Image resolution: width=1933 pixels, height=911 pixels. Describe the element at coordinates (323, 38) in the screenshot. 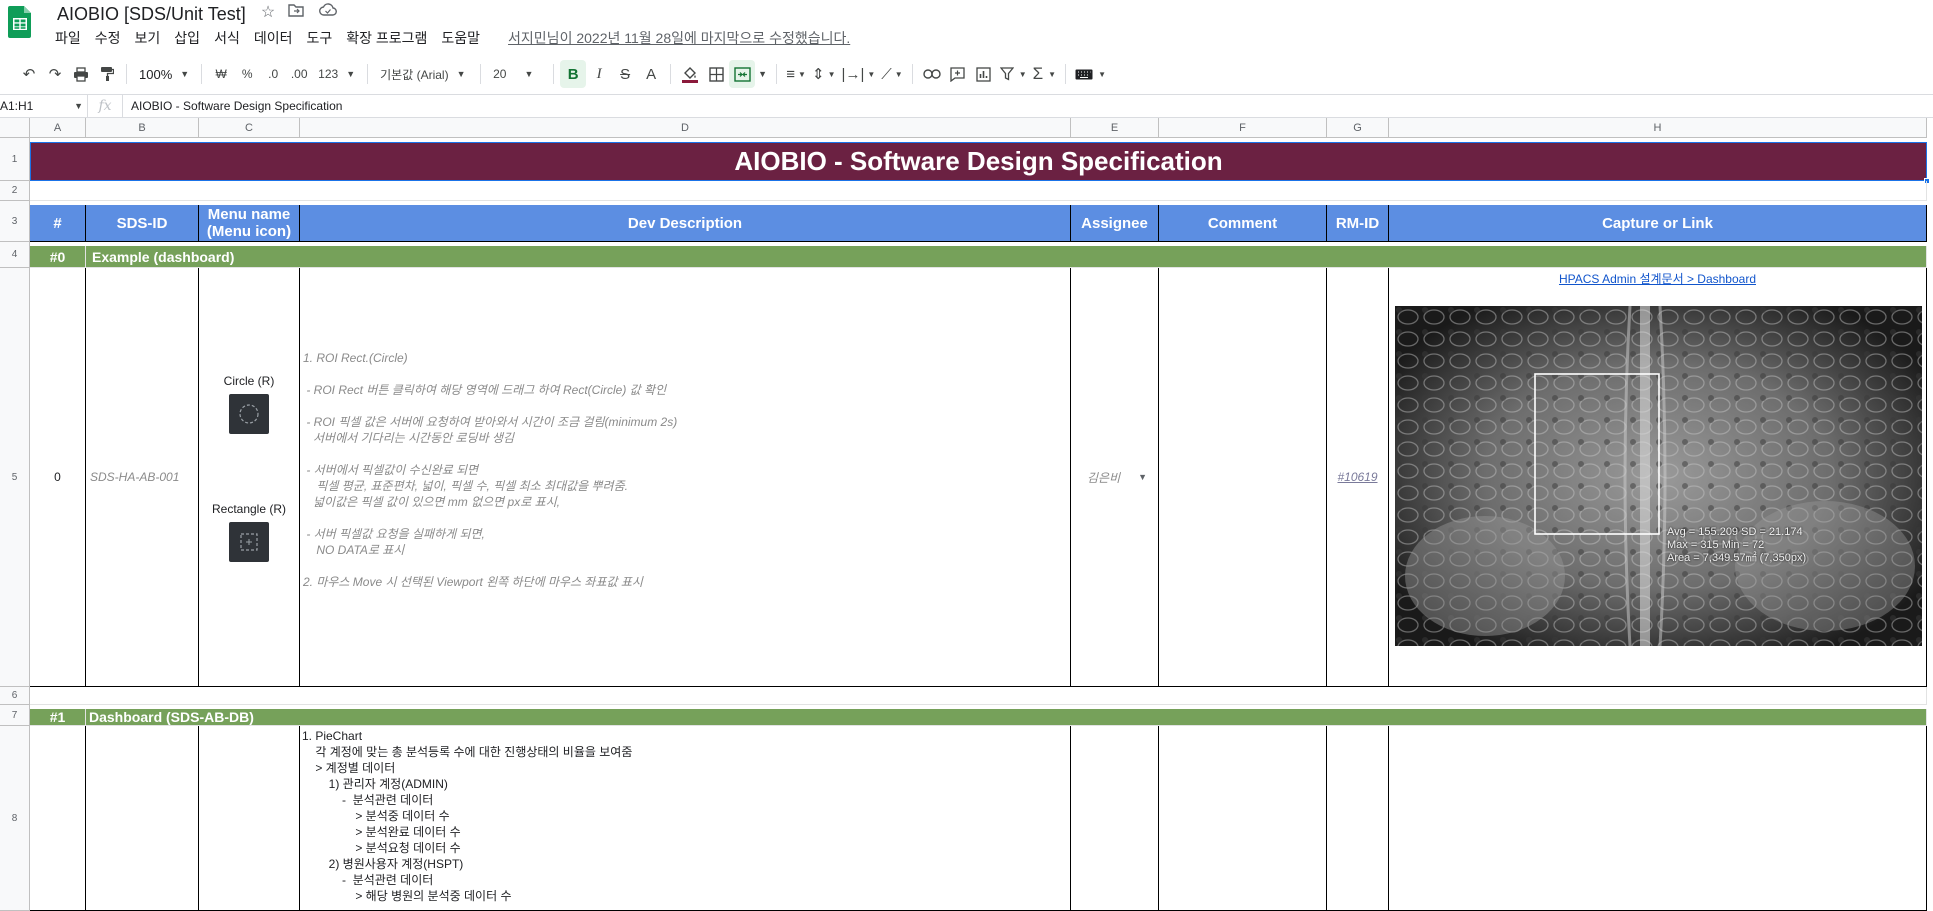

I see `menu-tools: 도구` at that location.